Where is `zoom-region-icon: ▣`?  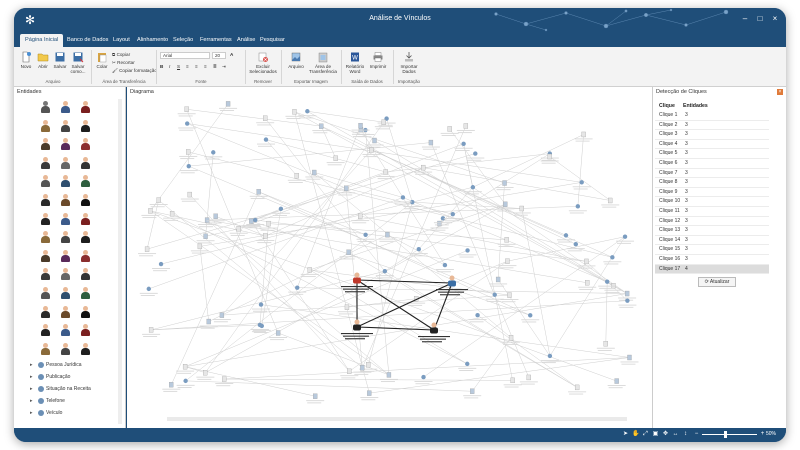 zoom-region-icon: ▣ is located at coordinates (655, 434).